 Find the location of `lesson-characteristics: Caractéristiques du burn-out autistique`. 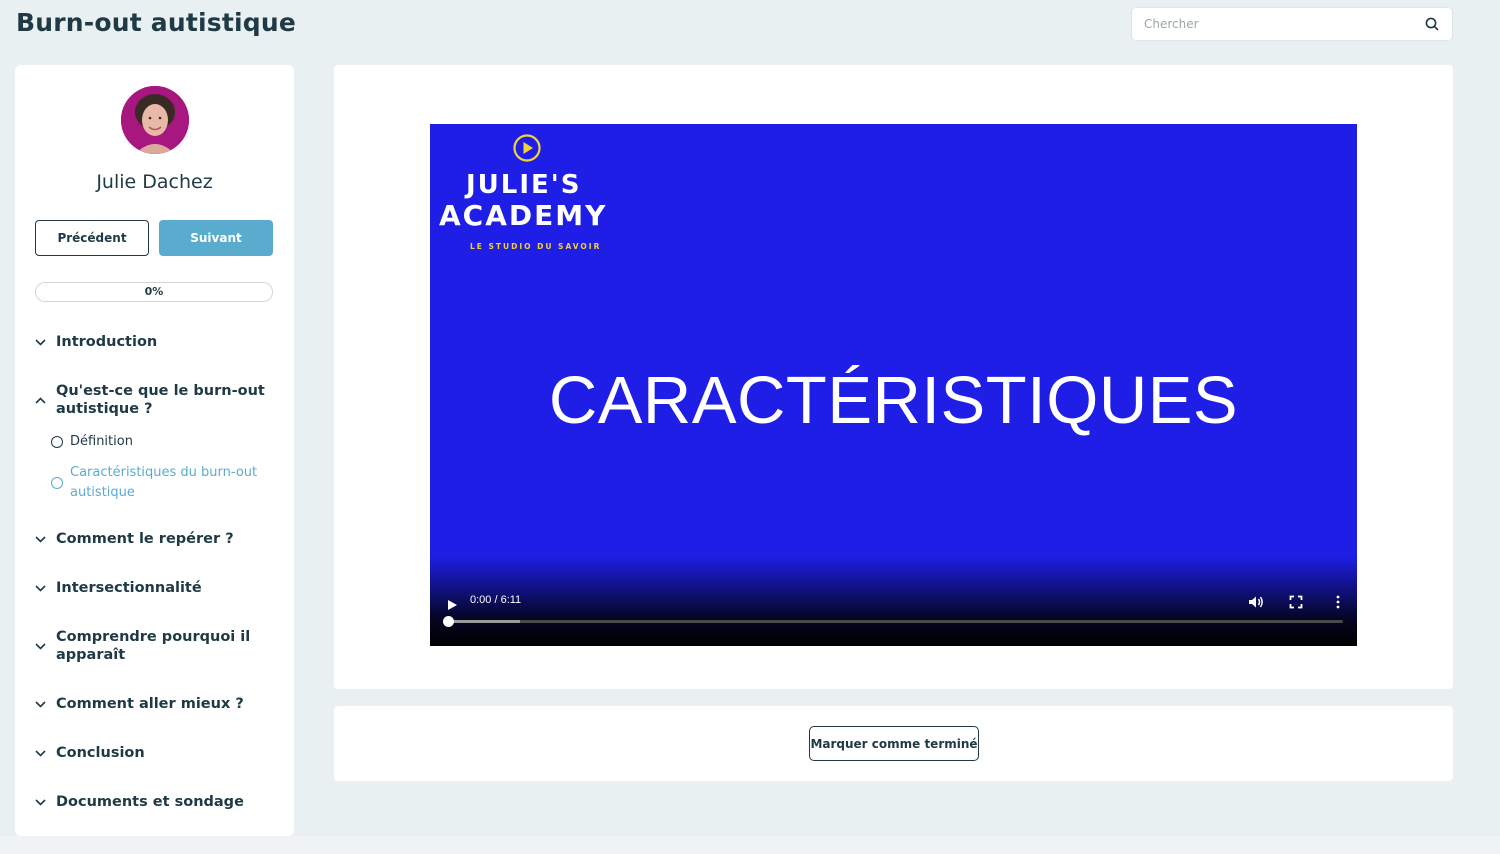

lesson-characteristics: Caractéristiques du burn-out autistique is located at coordinates (166, 483).